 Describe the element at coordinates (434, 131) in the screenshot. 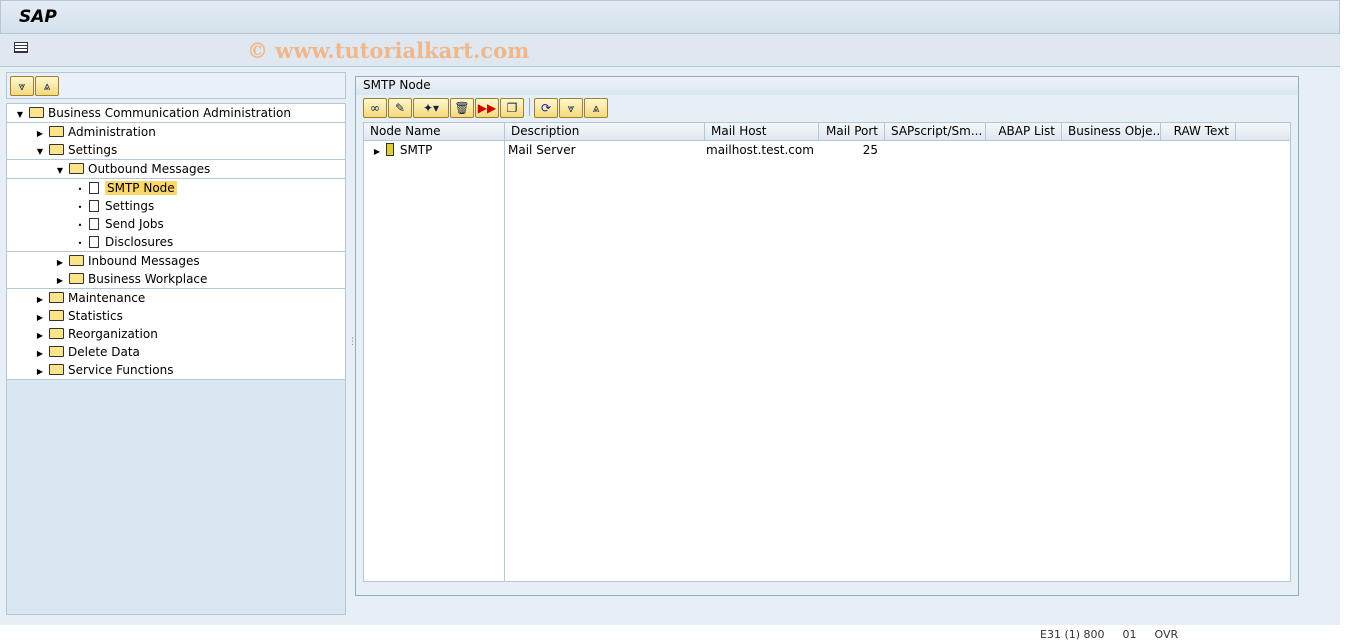

I see `column-header: Node Name` at that location.